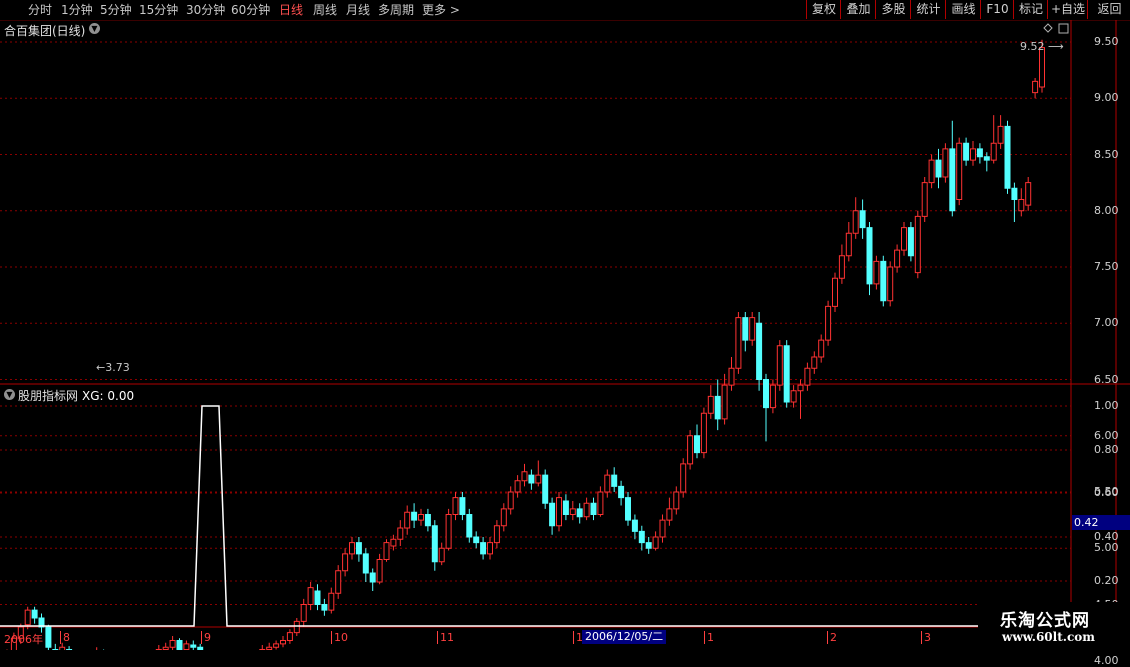 The height and width of the screenshot is (667, 1130). What do you see at coordinates (339, 637) in the screenshot?
I see `date-axis-label: 10` at bounding box center [339, 637].